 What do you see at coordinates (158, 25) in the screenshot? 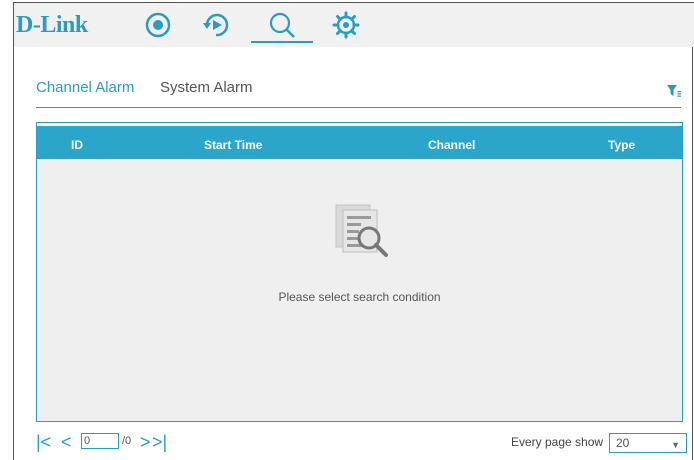
I see `live-view-icon` at bounding box center [158, 25].